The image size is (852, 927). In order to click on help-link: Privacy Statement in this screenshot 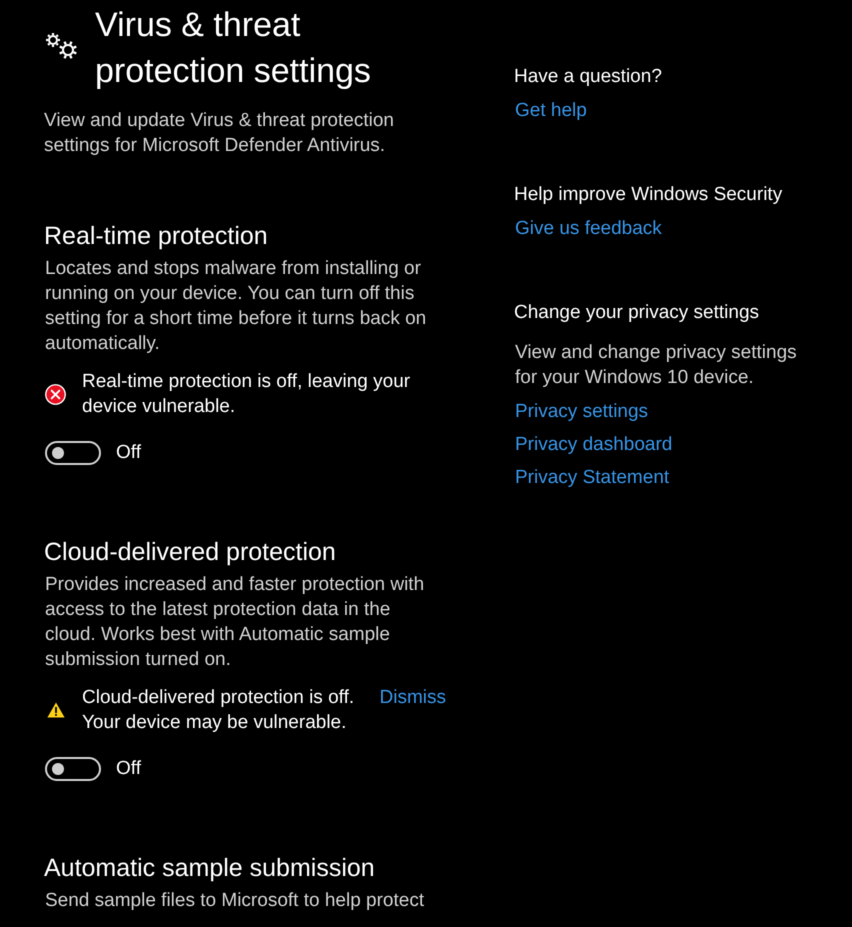, I will do `click(592, 477)`.